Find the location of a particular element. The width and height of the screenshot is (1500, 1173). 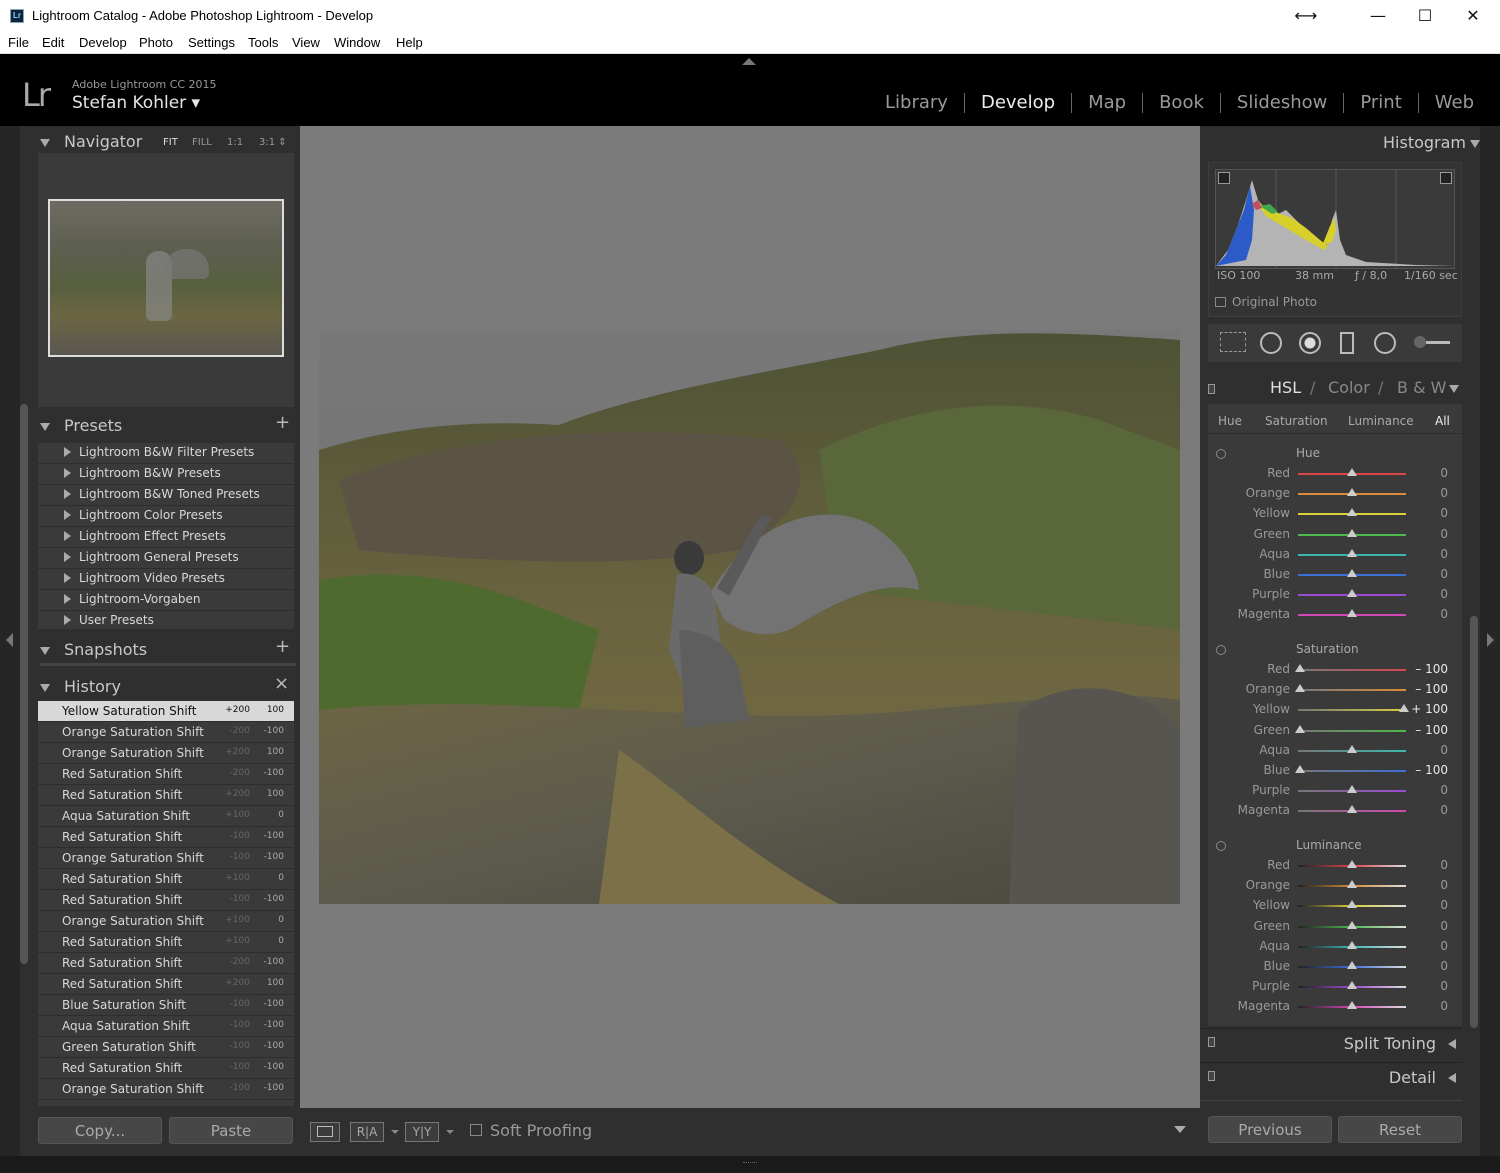

module-print: Print is located at coordinates (1380, 103).